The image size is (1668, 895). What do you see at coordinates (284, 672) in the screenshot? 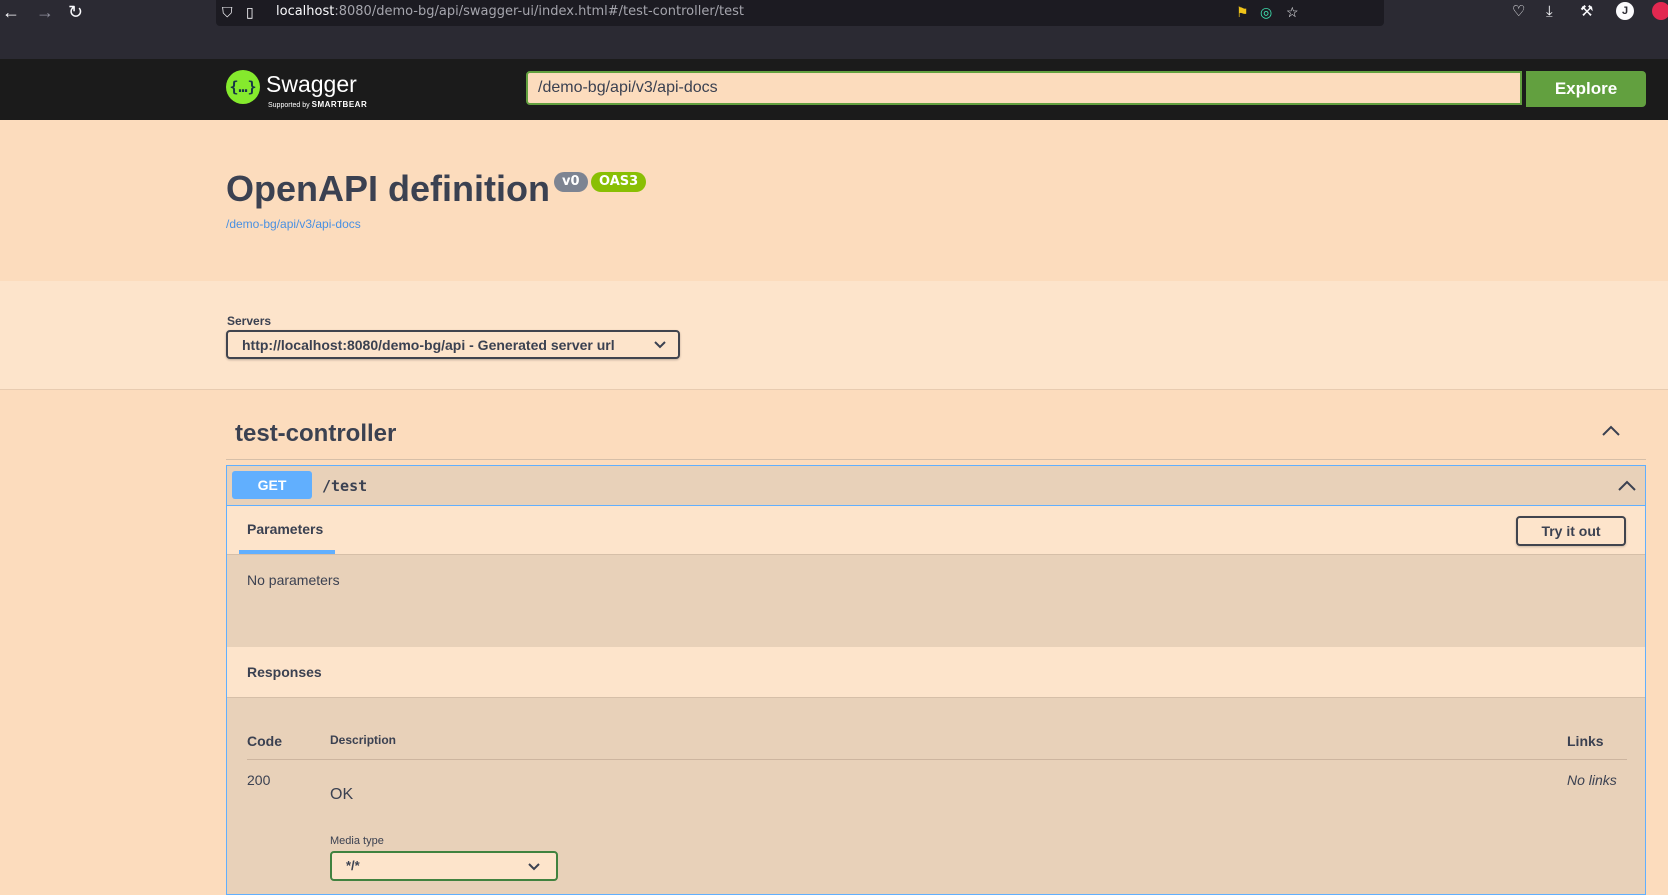
I see `responses-title: Responses` at bounding box center [284, 672].